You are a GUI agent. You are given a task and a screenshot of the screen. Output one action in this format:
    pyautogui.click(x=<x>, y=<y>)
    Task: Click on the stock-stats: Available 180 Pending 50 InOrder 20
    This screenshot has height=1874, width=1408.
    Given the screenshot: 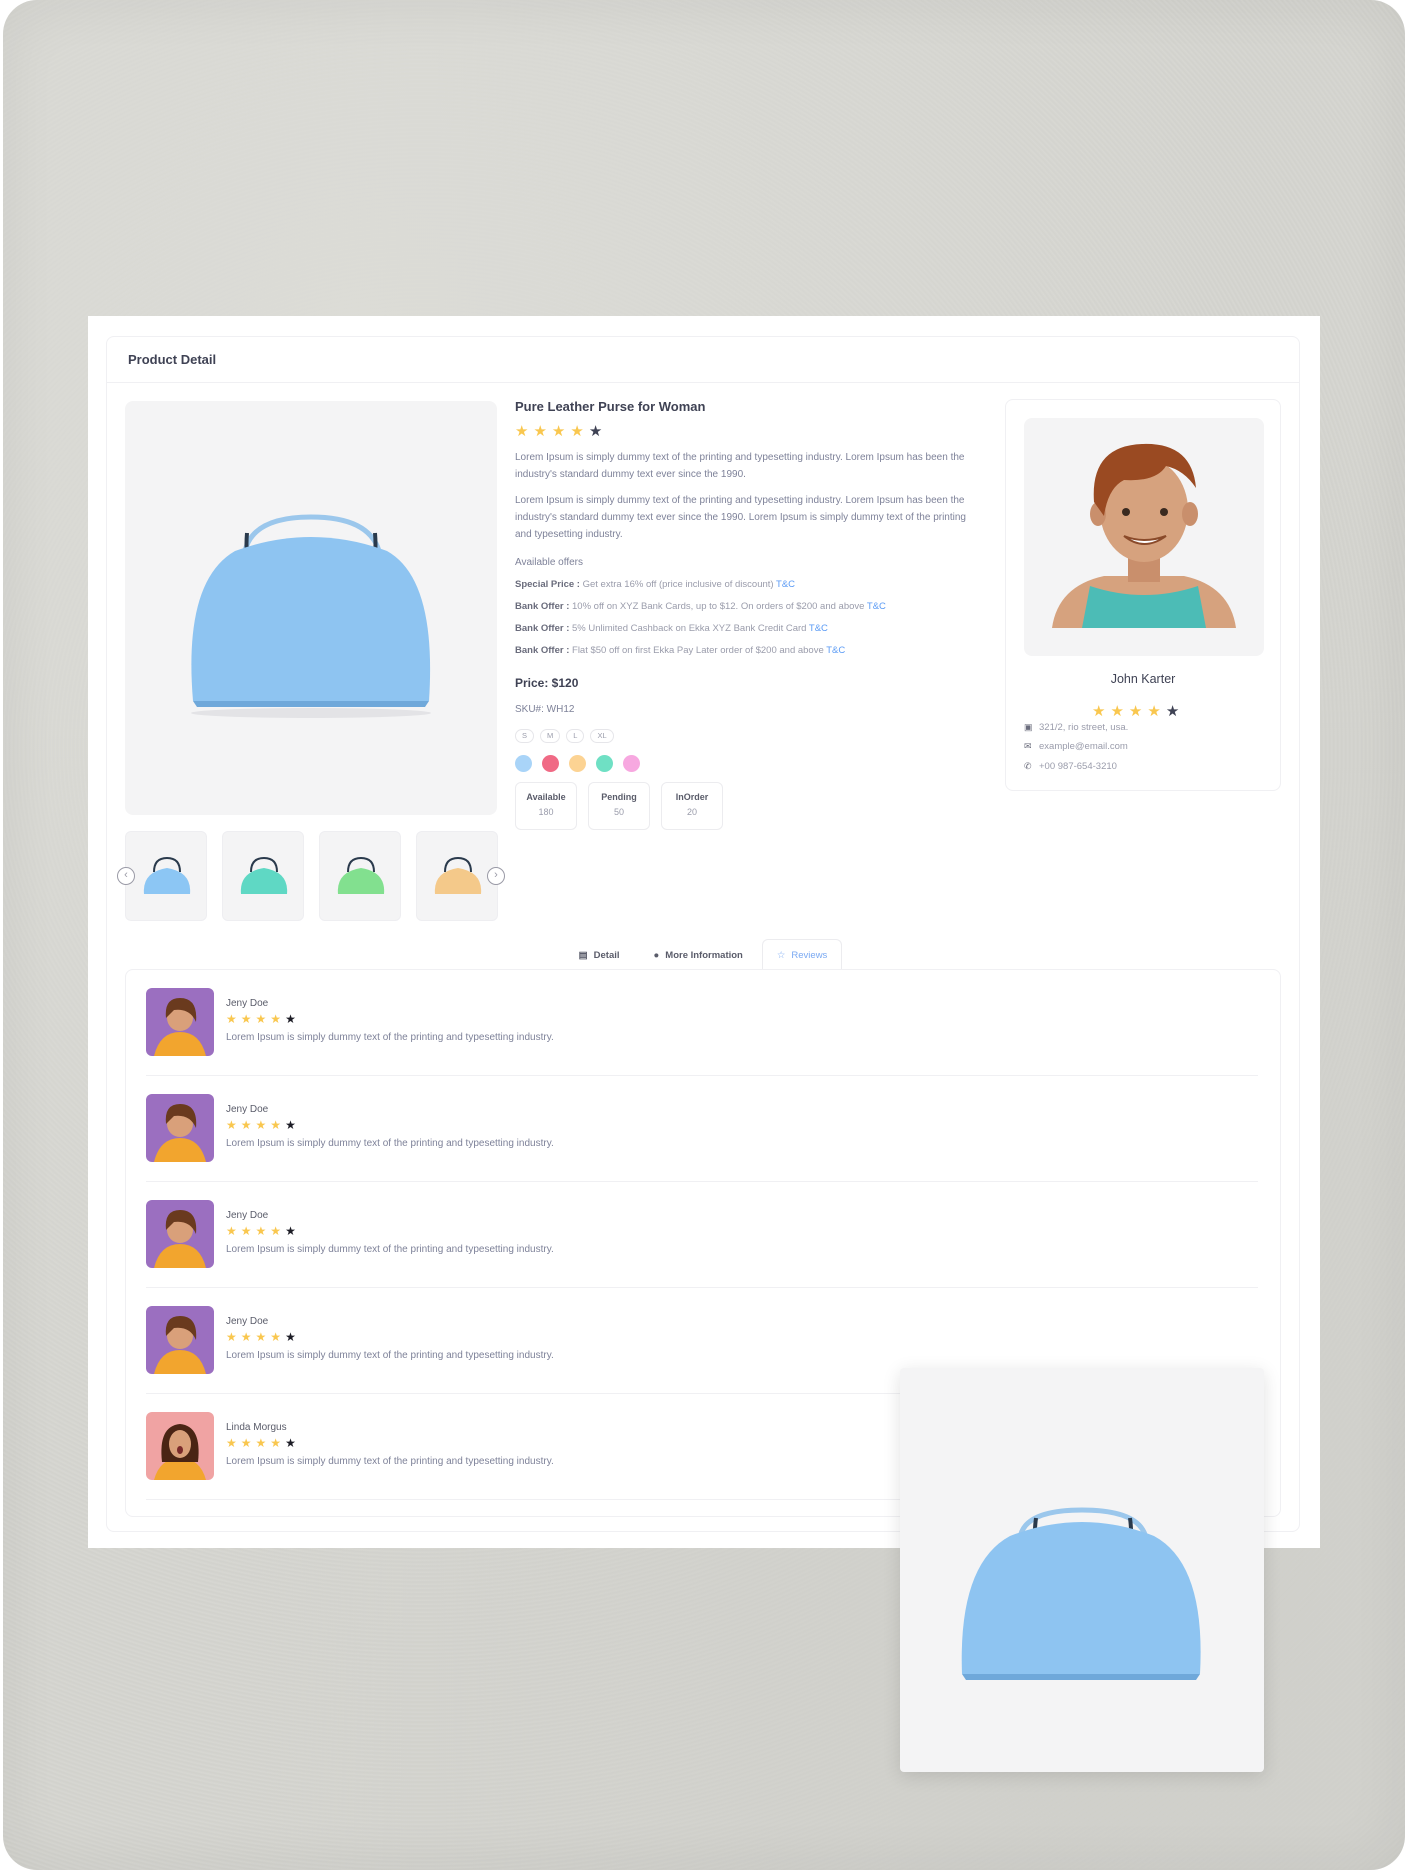 What is the action you would take?
    pyautogui.click(x=750, y=806)
    